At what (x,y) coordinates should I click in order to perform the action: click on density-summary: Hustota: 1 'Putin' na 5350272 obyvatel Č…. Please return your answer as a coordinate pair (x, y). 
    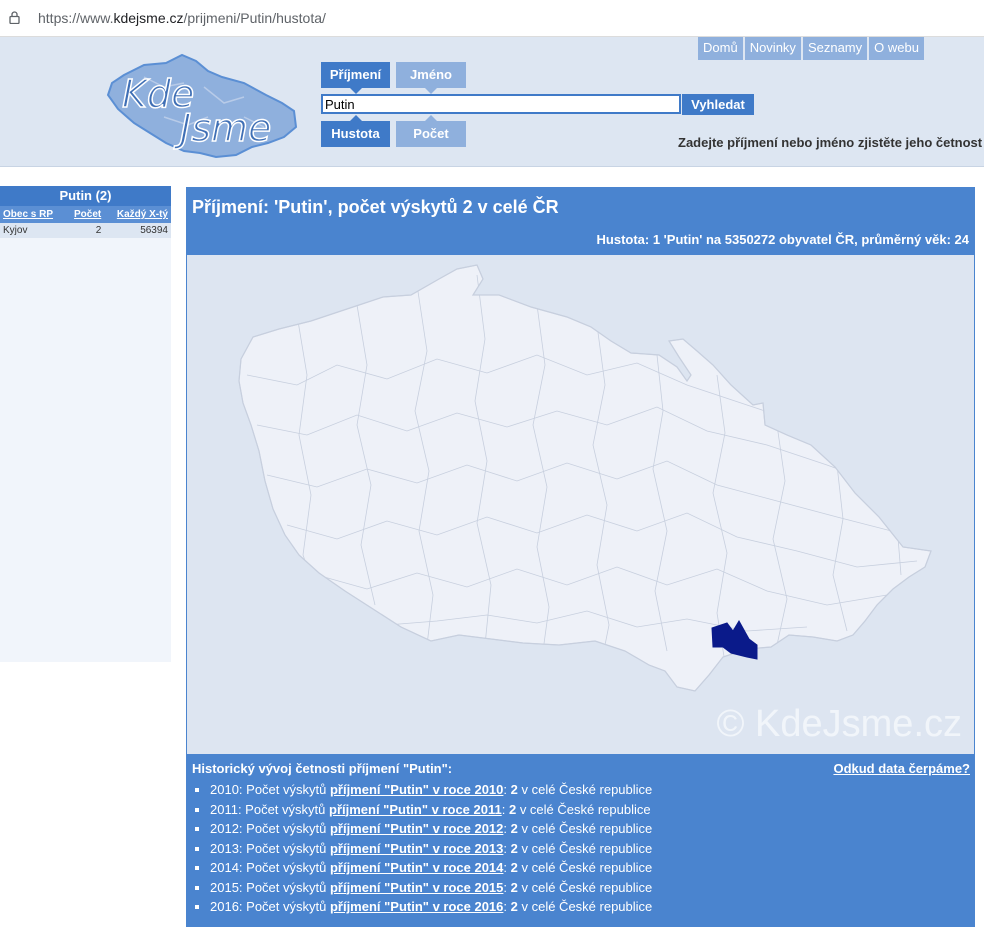
    Looking at the image, I should click on (782, 239).